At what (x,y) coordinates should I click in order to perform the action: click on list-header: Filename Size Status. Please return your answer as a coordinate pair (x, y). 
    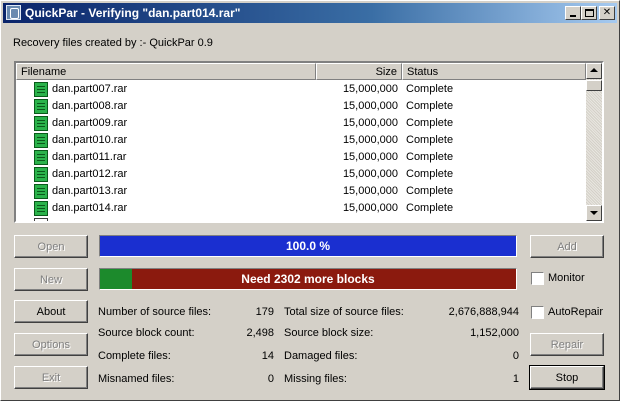
    Looking at the image, I should click on (301, 71).